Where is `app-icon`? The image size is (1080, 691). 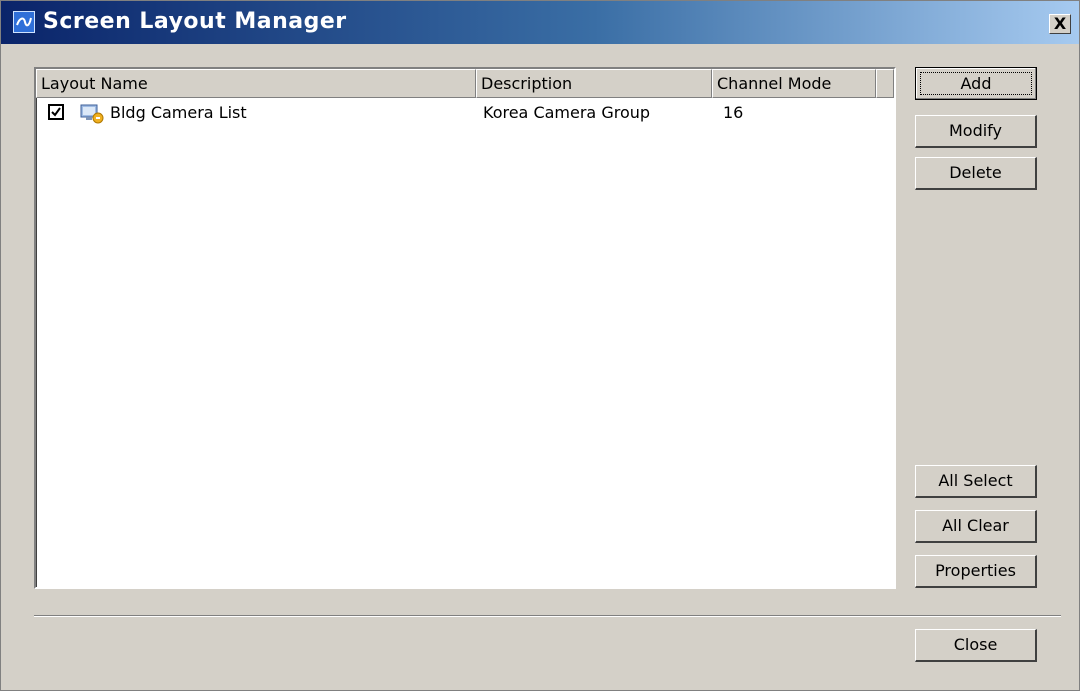
app-icon is located at coordinates (24, 22).